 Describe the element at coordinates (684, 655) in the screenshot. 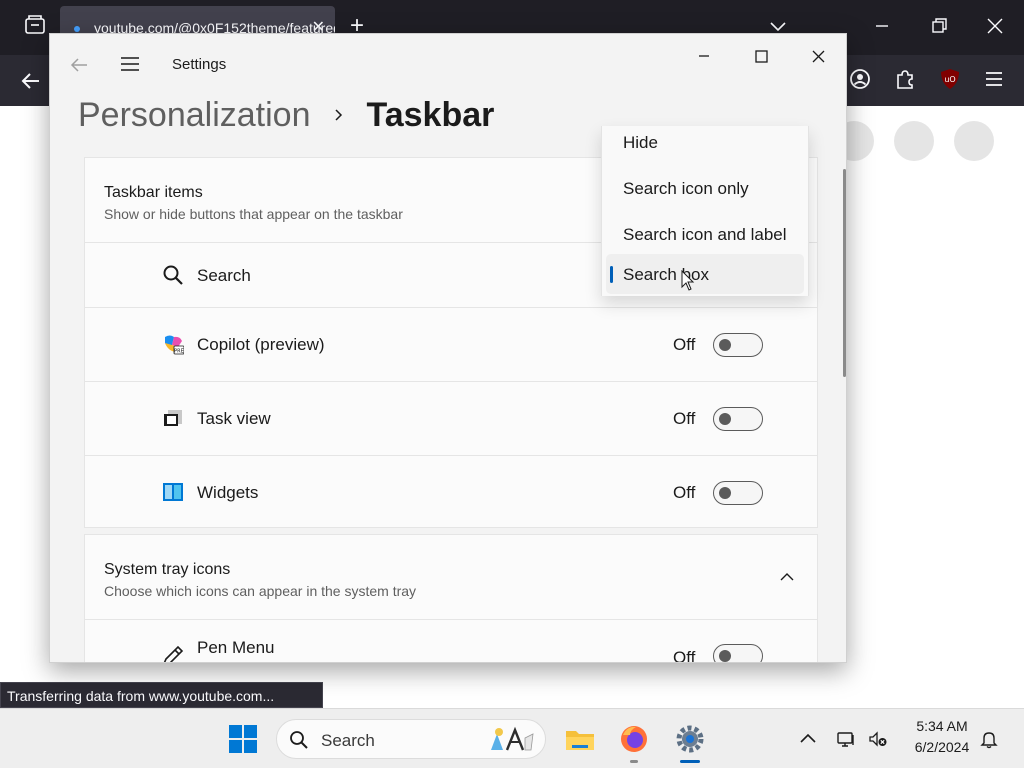

I see `pen-menu-toggle-state: Off` at that location.